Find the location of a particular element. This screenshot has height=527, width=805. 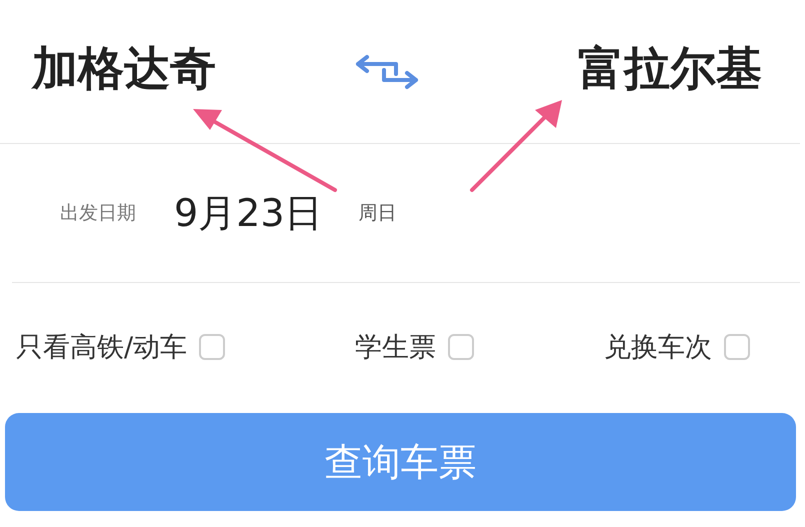

option-label: 兑换车次 is located at coordinates (658, 348).